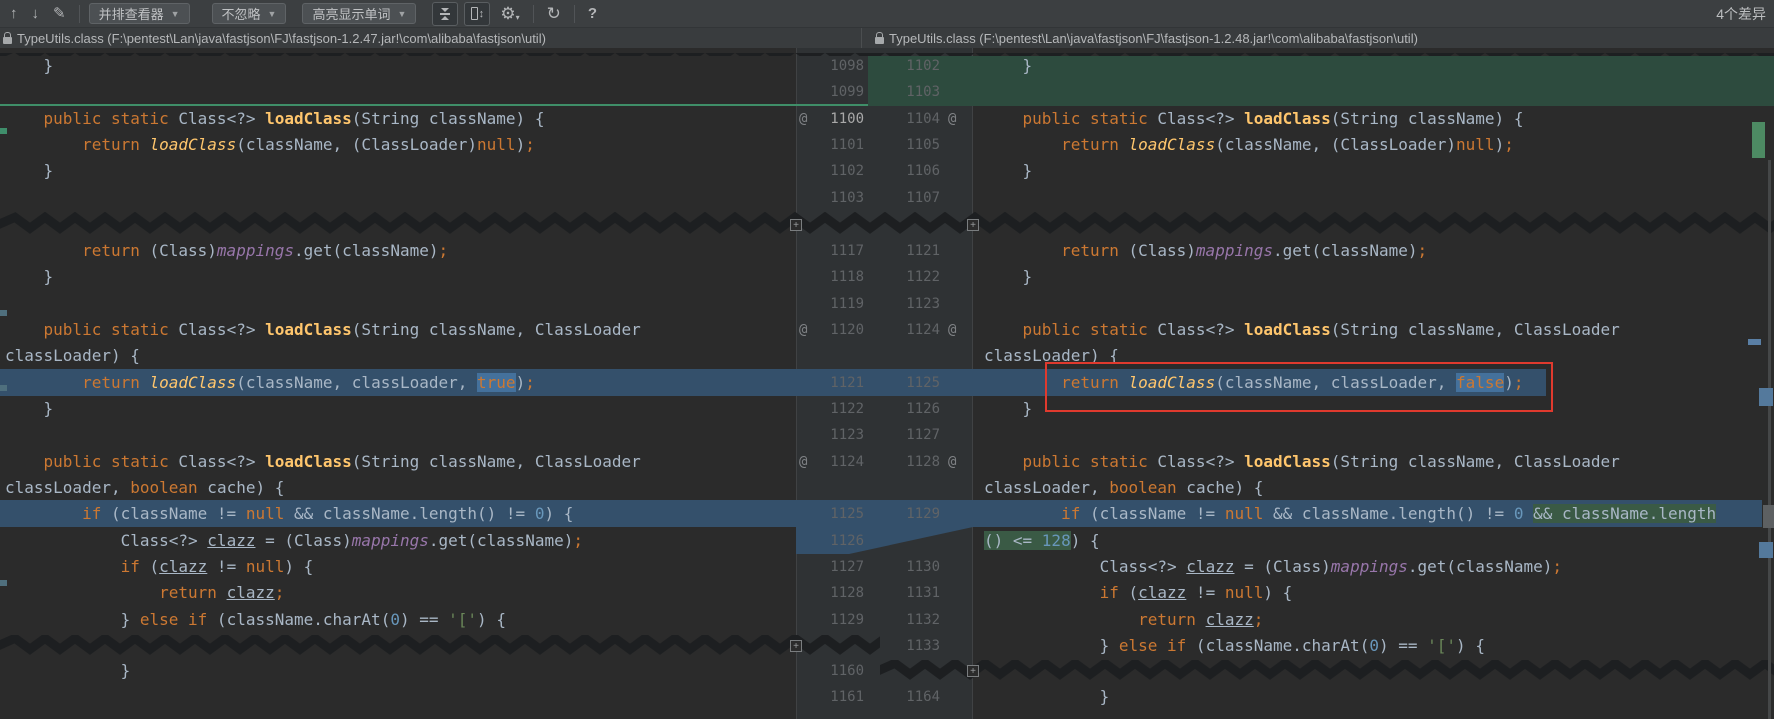 The image size is (1774, 719). Describe the element at coordinates (923, 198) in the screenshot. I see `line-number: 1107` at that location.